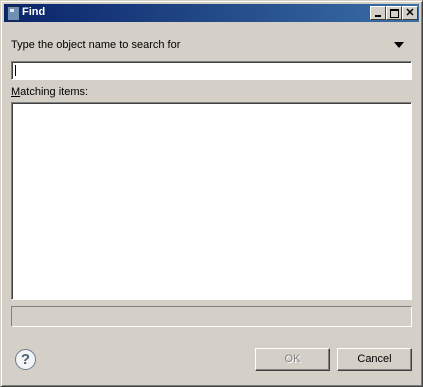  I want to click on close-icon: ✕, so click(410, 13).